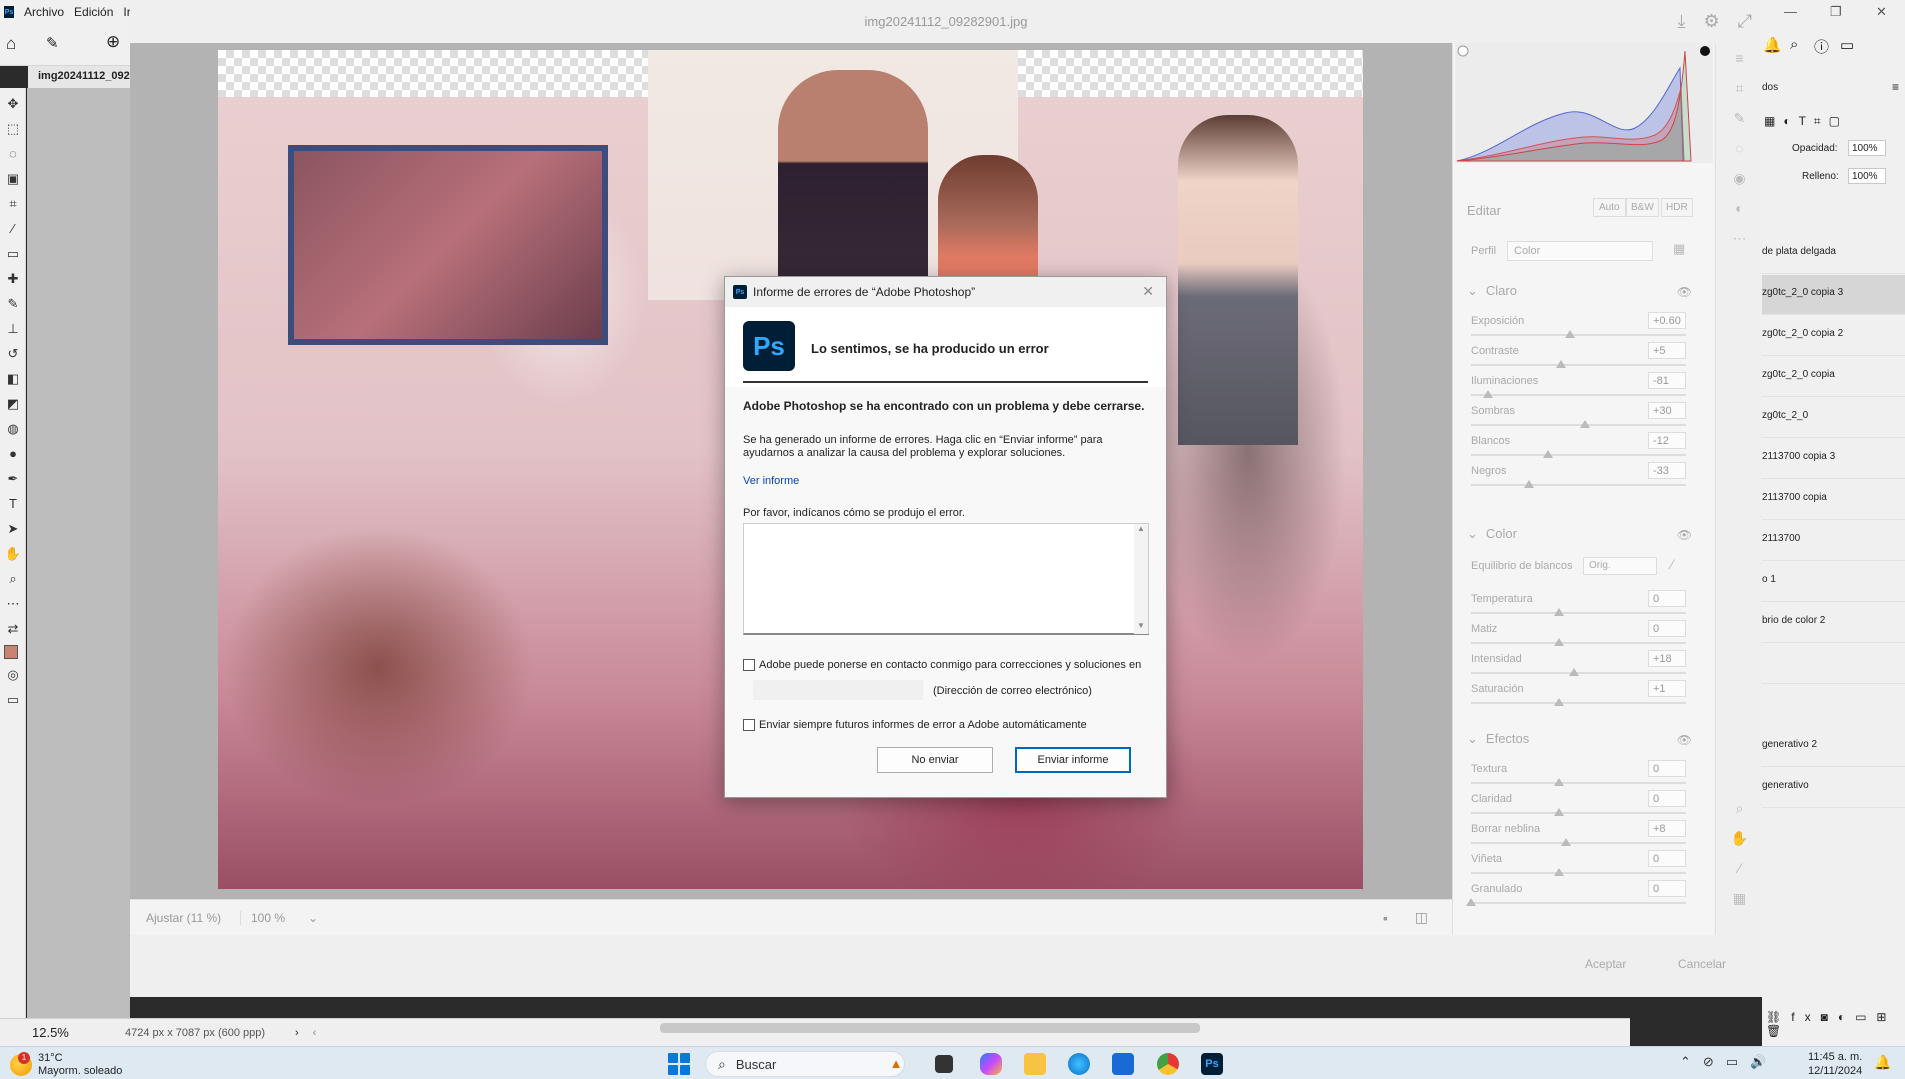  What do you see at coordinates (1685, 1062) in the screenshot?
I see `chevron-up-icon: ⌃` at bounding box center [1685, 1062].